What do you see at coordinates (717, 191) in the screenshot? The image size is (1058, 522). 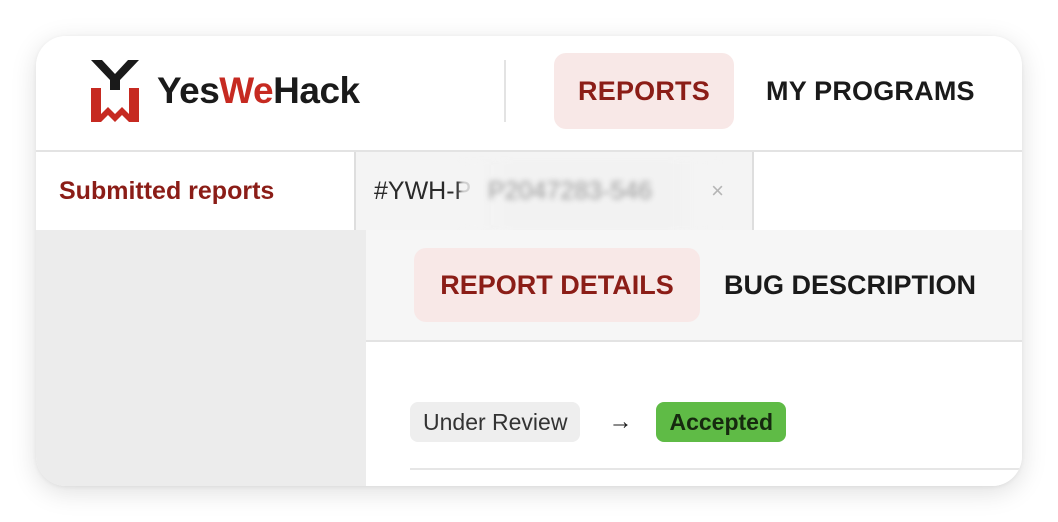 I see `close-icon: ×` at bounding box center [717, 191].